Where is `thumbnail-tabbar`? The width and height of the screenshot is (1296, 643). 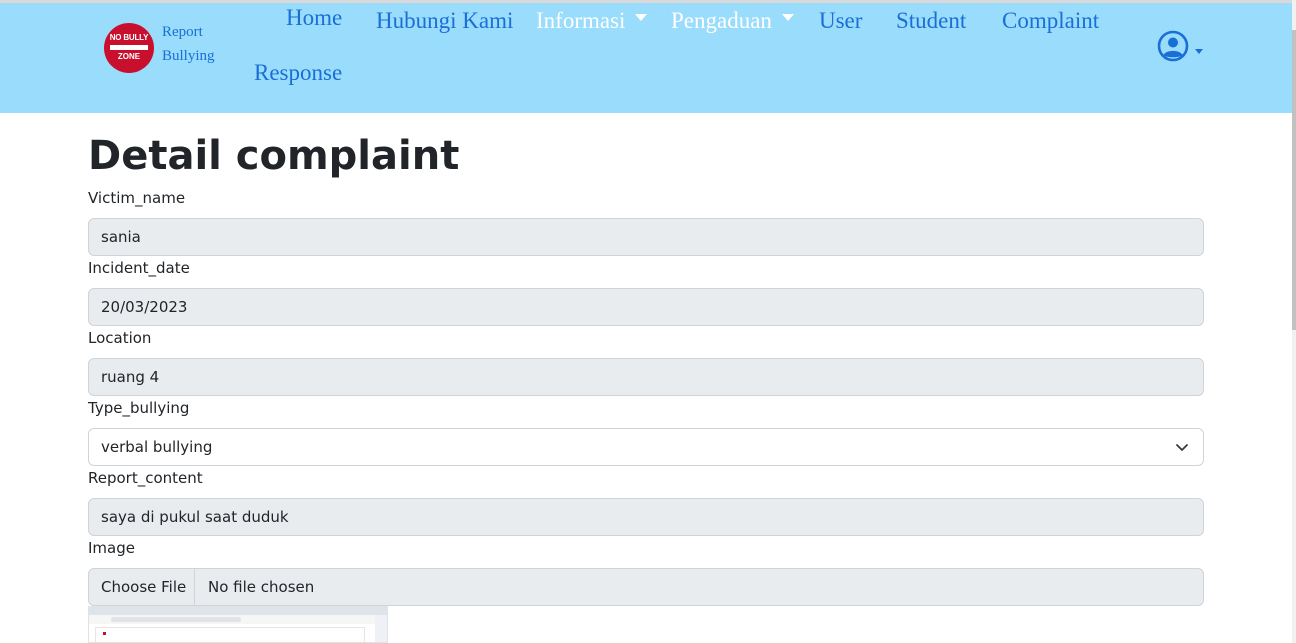
thumbnail-tabbar is located at coordinates (238, 611).